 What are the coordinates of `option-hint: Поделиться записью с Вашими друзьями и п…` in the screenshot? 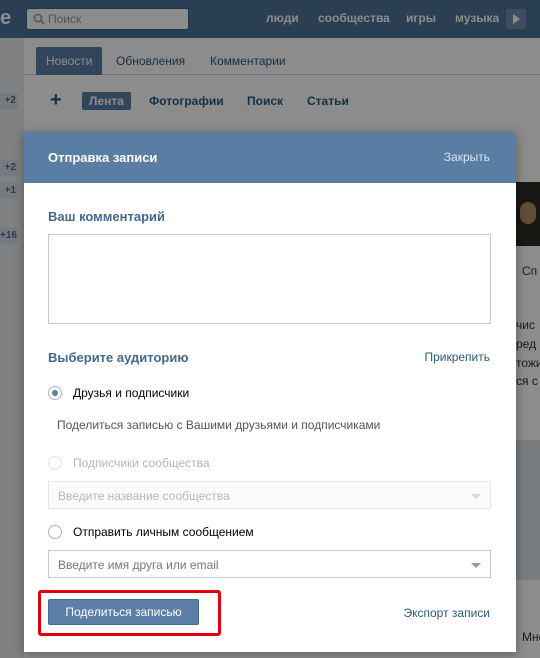 It's located at (219, 425).